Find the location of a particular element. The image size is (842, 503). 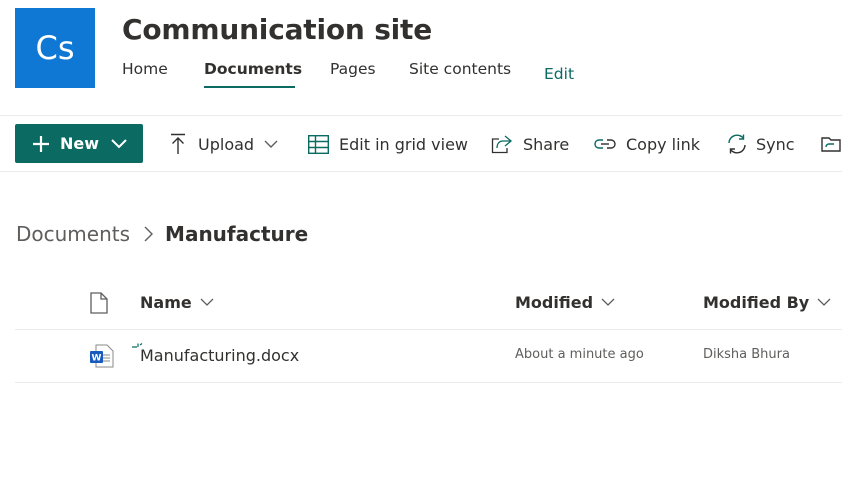

edit-grid-view-button: Edit in grid view is located at coordinates (388, 144).